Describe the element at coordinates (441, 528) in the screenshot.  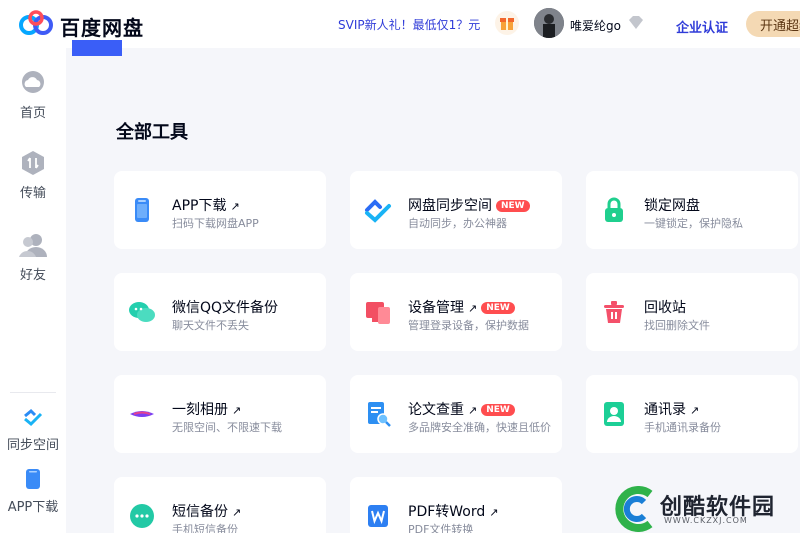
I see `tool-desc: PDF文件转换` at that location.